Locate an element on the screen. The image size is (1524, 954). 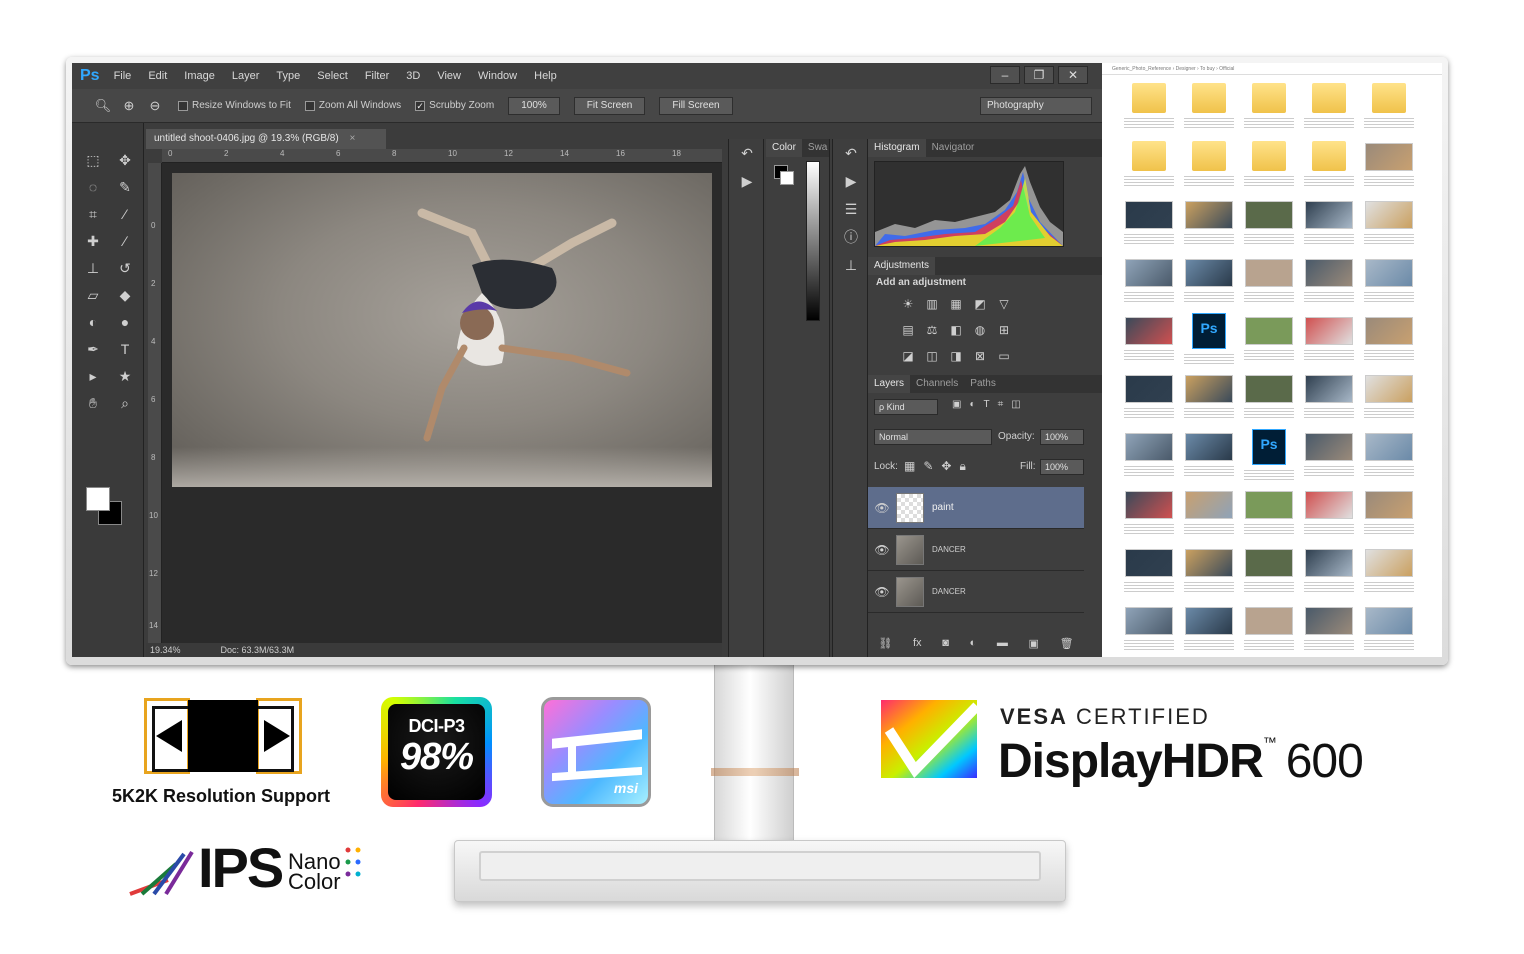
type-tool-icon: T is located at coordinates (125, 349).